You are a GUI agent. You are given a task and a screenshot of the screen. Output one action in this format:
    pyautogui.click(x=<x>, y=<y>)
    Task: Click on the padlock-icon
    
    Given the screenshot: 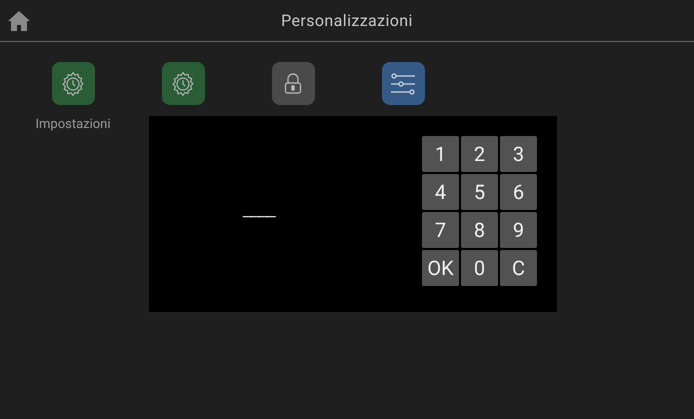 What is the action you would take?
    pyautogui.click(x=293, y=83)
    